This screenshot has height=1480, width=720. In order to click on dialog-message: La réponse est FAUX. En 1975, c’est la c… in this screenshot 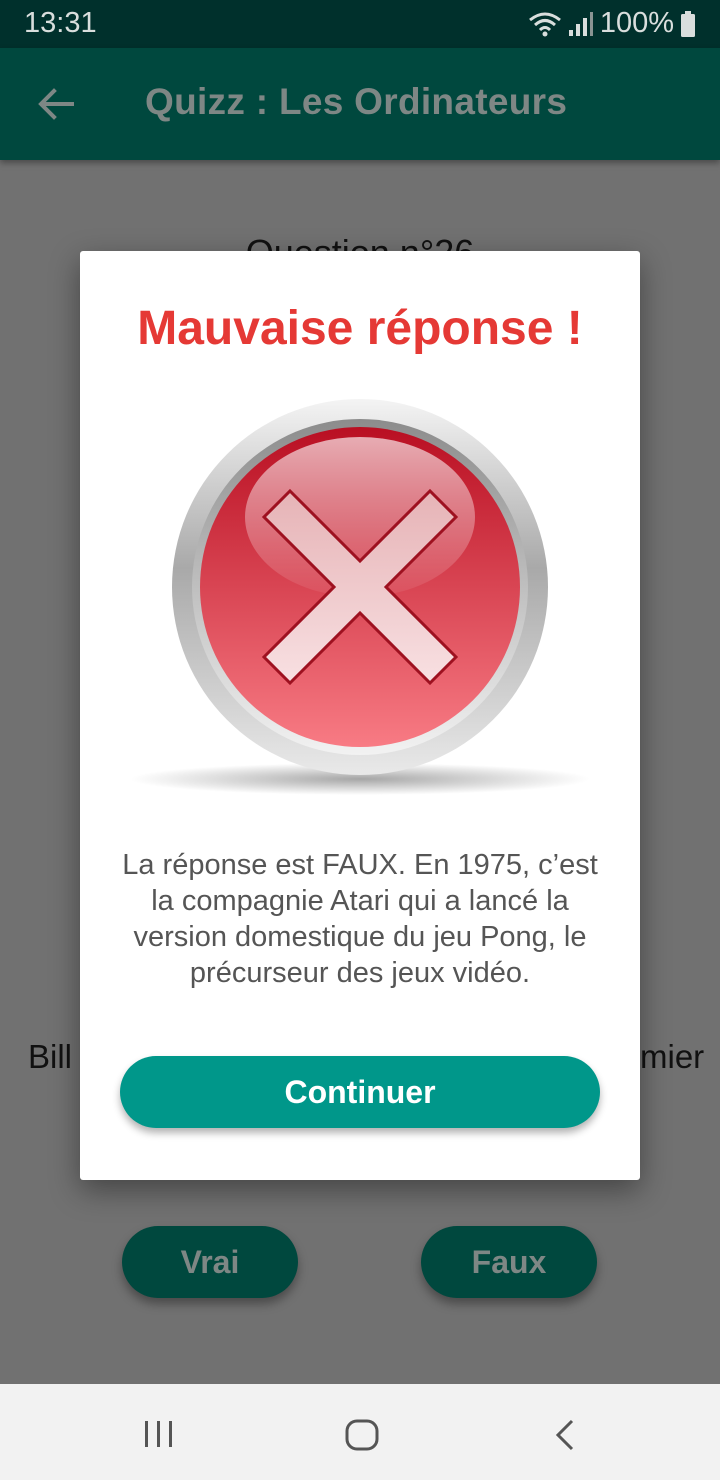, I will do `click(360, 919)`.